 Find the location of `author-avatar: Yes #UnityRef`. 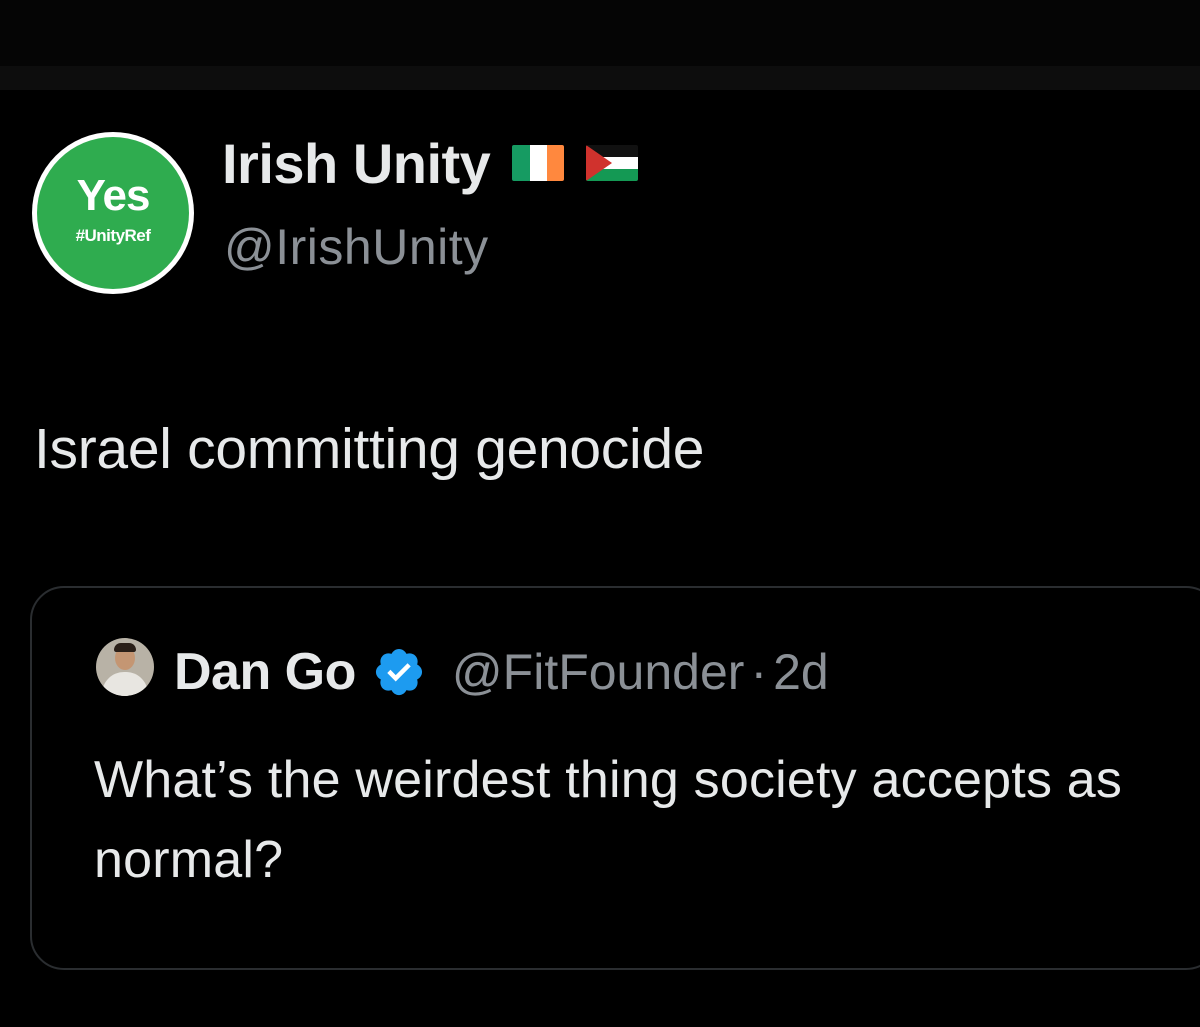

author-avatar: Yes #UnityRef is located at coordinates (113, 213).